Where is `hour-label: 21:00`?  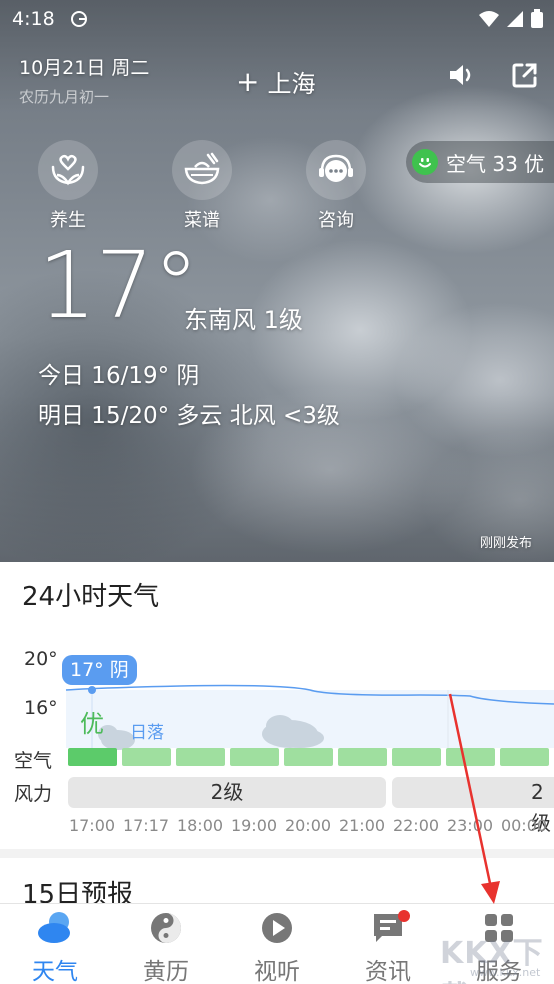
hour-label: 21:00 is located at coordinates (362, 825).